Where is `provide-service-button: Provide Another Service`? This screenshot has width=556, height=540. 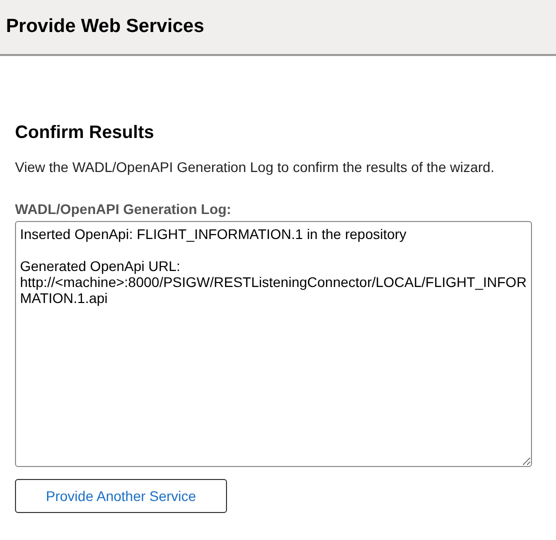
provide-service-button: Provide Another Service is located at coordinates (121, 496).